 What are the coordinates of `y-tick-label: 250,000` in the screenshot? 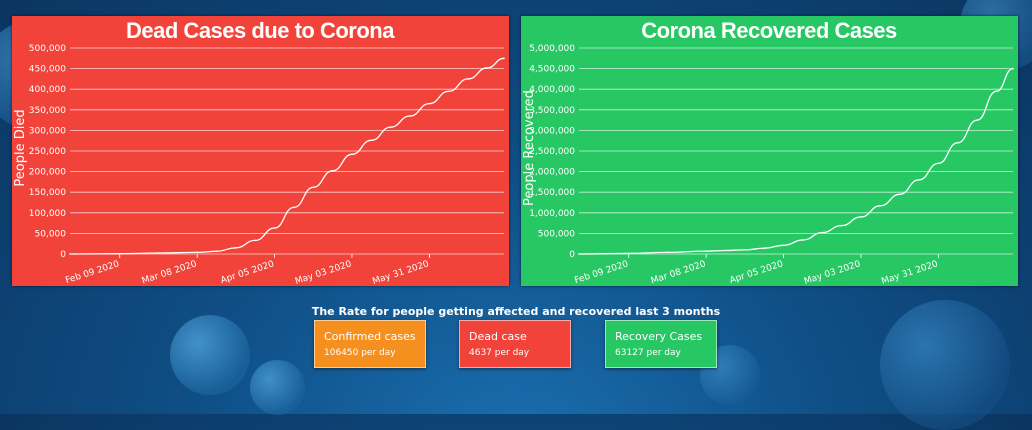 It's located at (47, 152).